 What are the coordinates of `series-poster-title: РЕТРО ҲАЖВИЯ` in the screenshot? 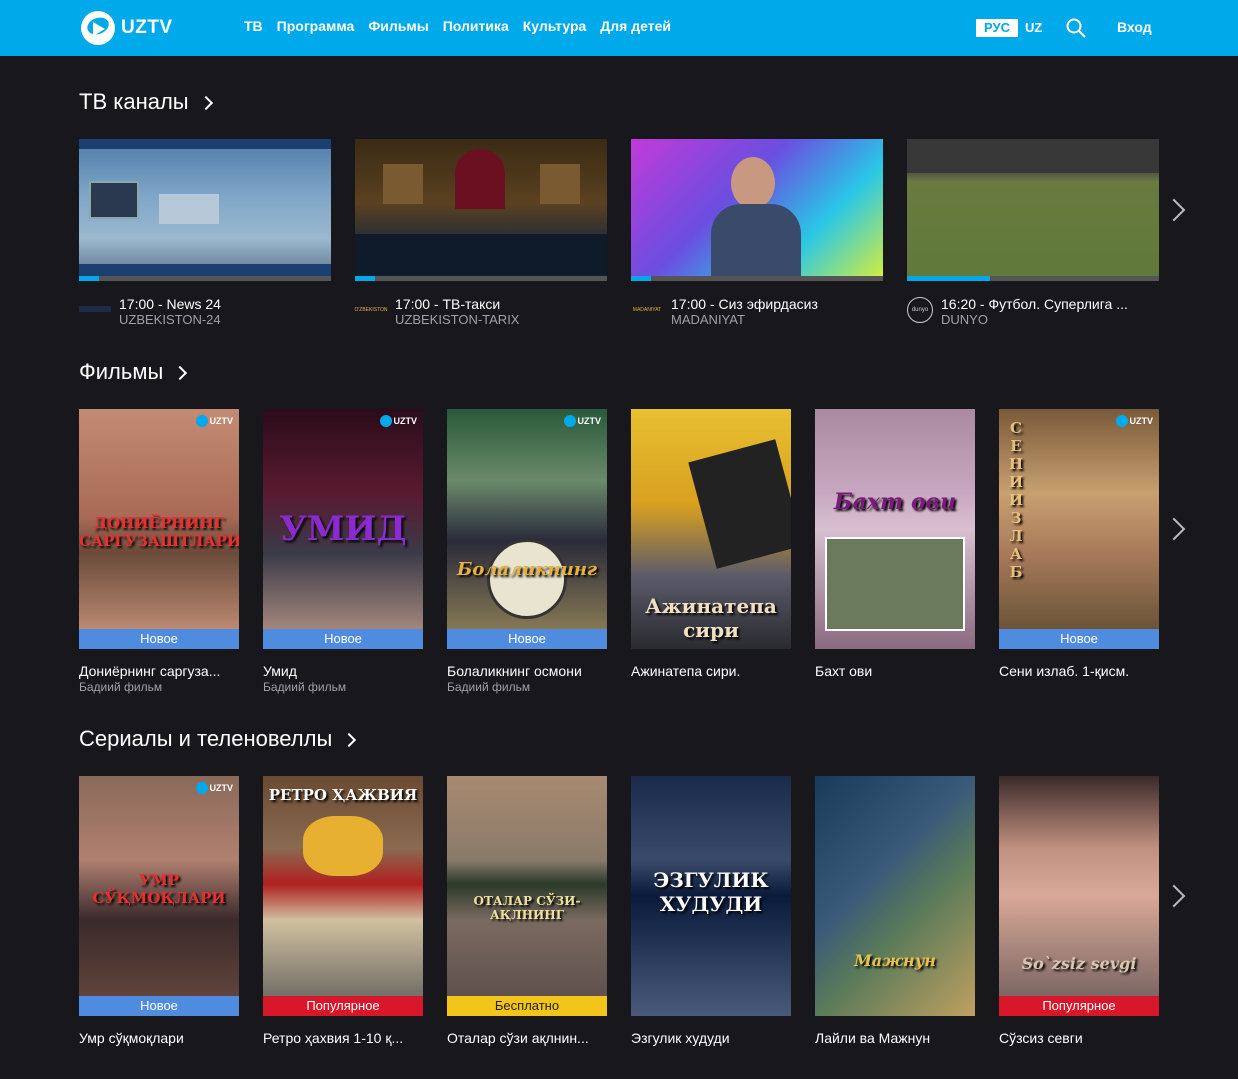 It's located at (343, 795).